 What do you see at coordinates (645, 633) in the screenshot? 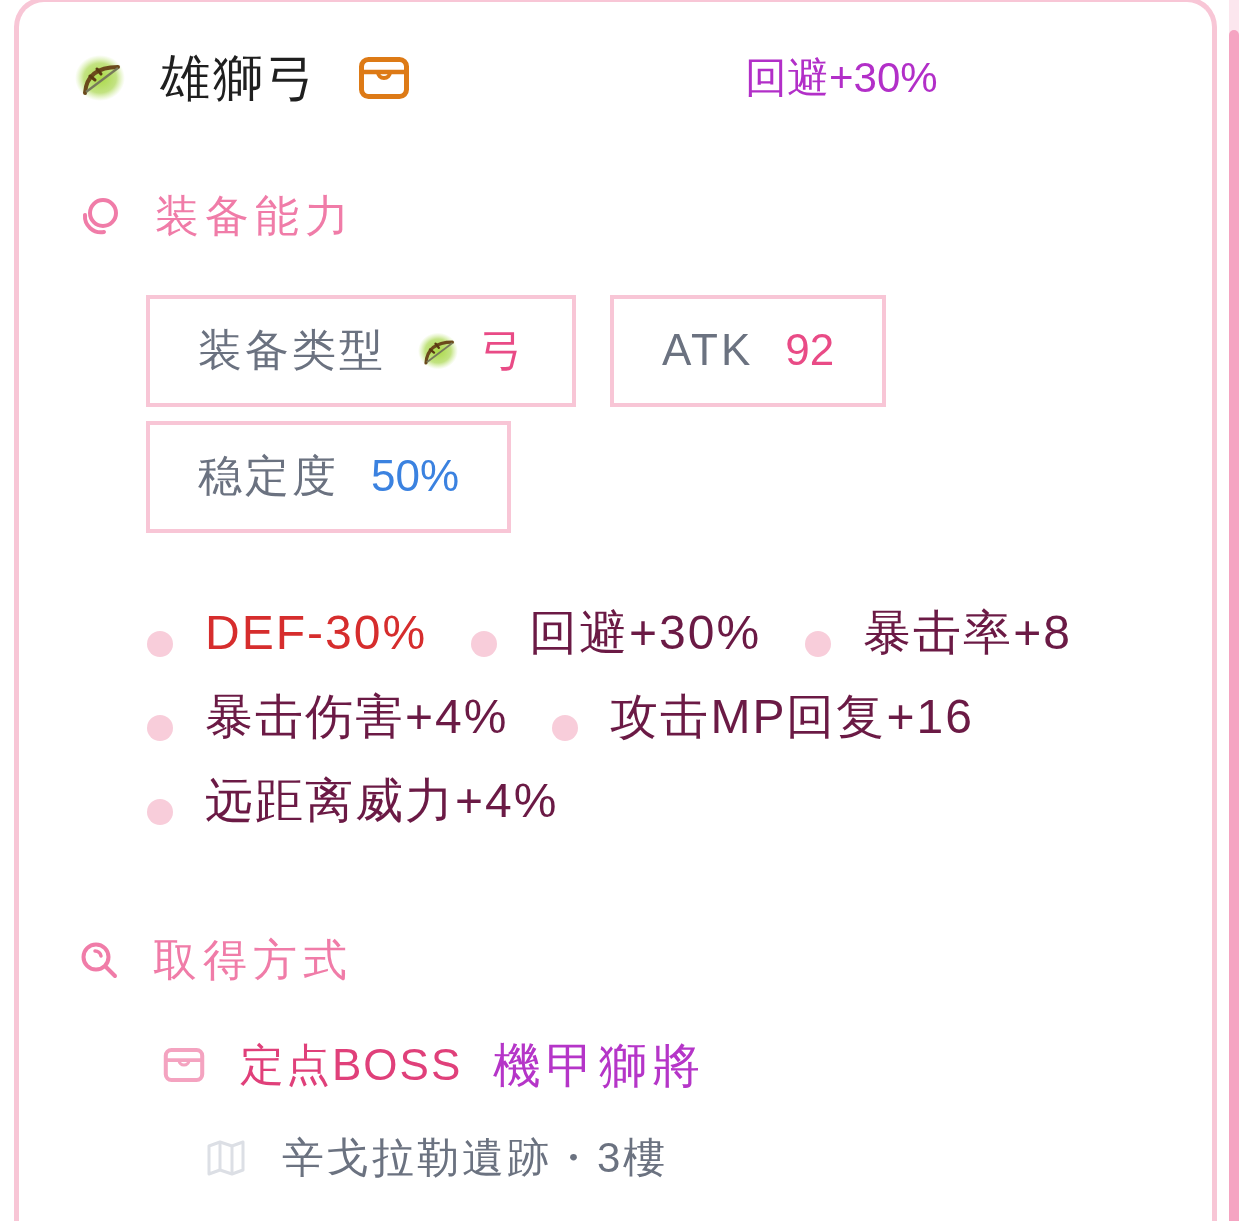
I see `effect-text: 回避+30%` at bounding box center [645, 633].